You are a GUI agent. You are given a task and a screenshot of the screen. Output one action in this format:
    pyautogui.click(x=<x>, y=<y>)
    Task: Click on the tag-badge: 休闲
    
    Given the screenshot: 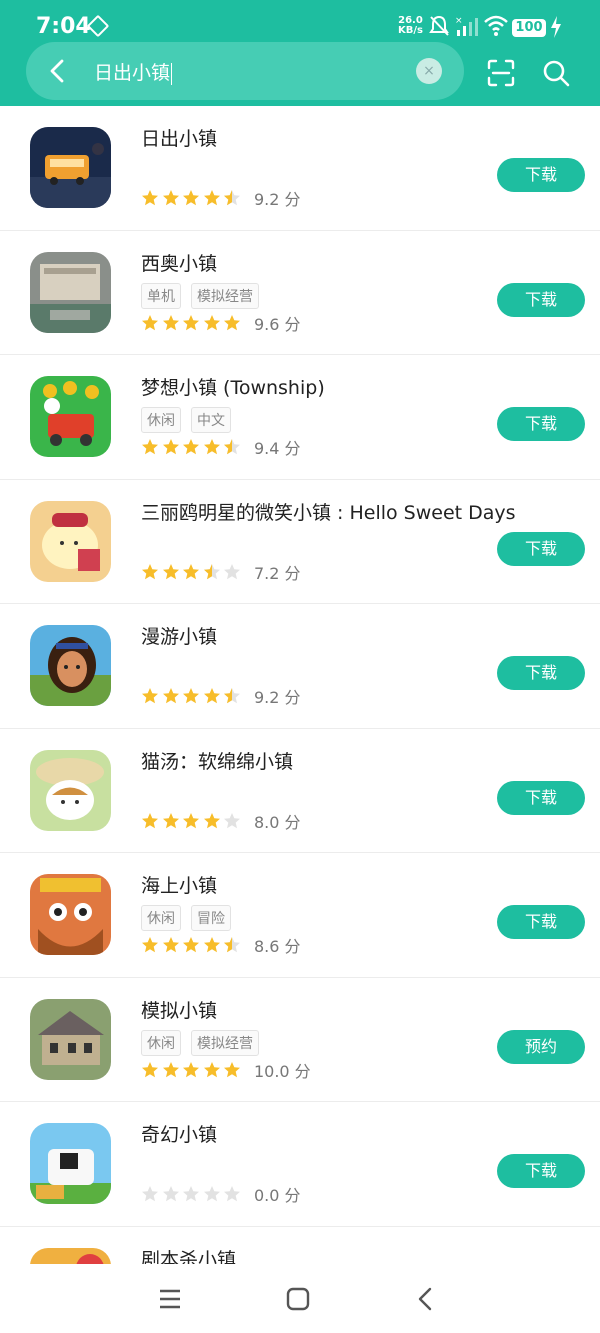 What is the action you would take?
    pyautogui.click(x=161, y=1042)
    